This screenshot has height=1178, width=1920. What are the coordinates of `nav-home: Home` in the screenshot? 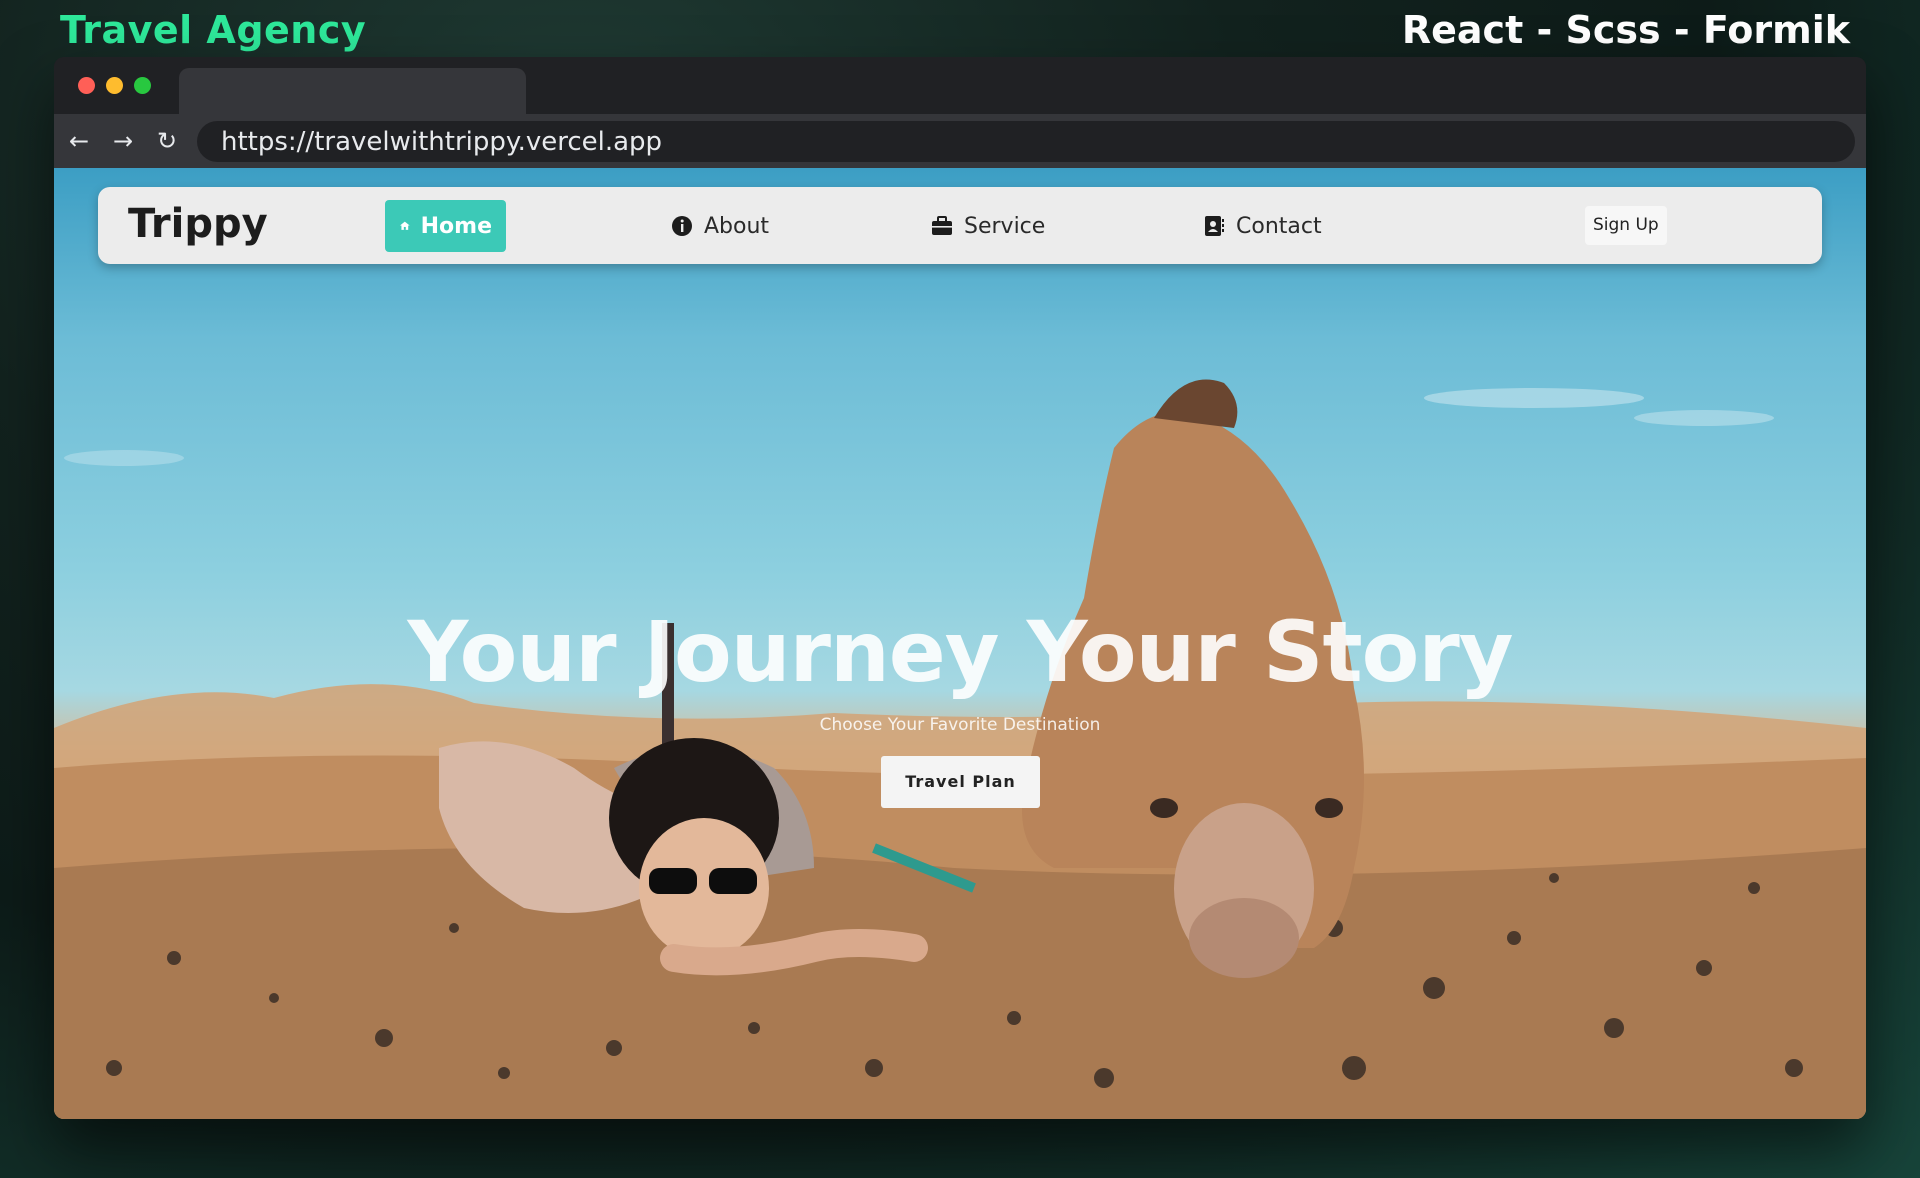 It's located at (445, 226).